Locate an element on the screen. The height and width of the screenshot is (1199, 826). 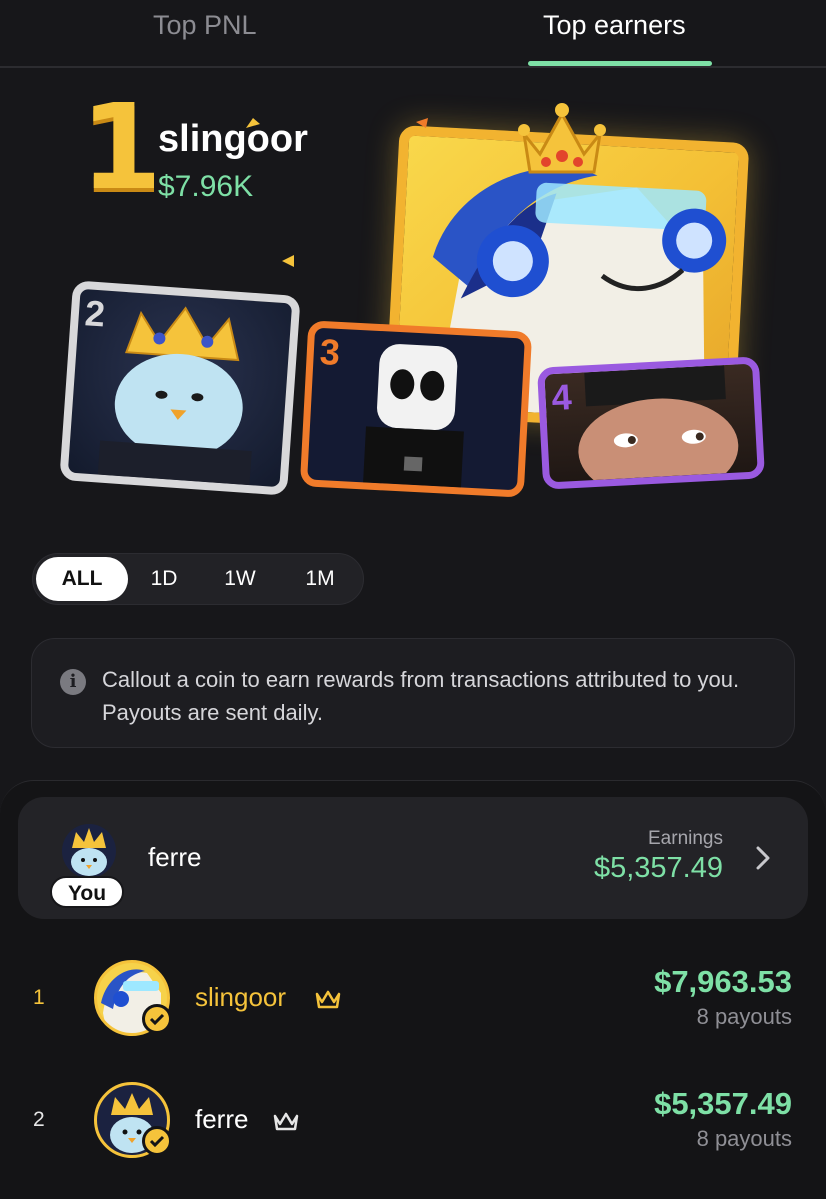
earnings-value: $5,357.49 is located at coordinates (658, 868).